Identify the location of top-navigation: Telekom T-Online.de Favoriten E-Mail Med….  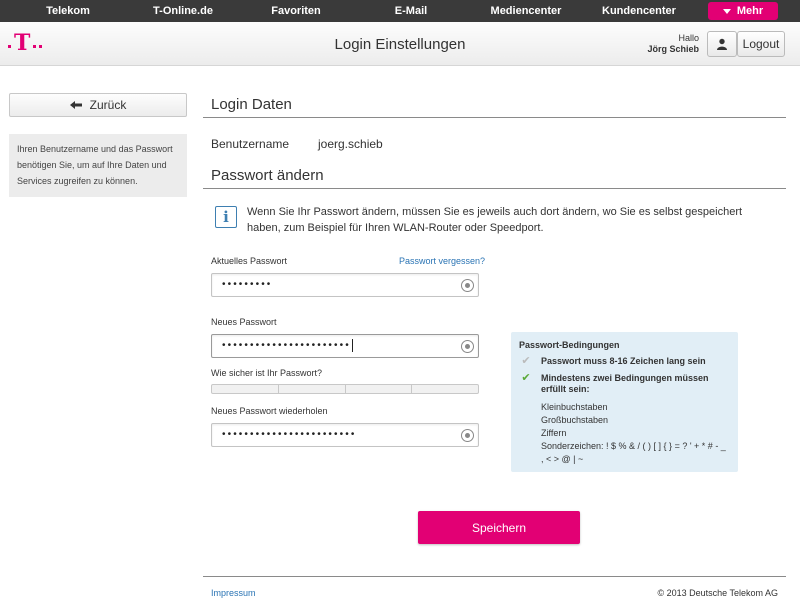
(400, 11).